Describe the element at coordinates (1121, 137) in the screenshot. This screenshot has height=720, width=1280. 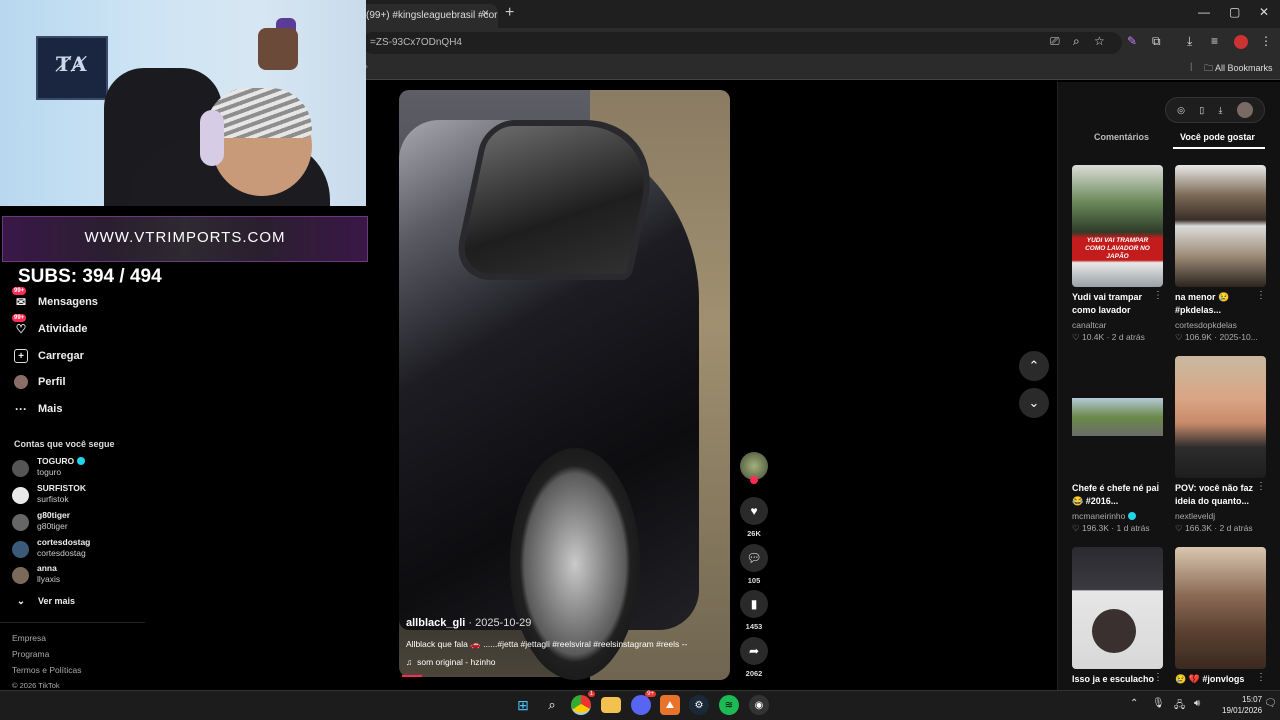
I see `tab-comments: Comentários` at that location.